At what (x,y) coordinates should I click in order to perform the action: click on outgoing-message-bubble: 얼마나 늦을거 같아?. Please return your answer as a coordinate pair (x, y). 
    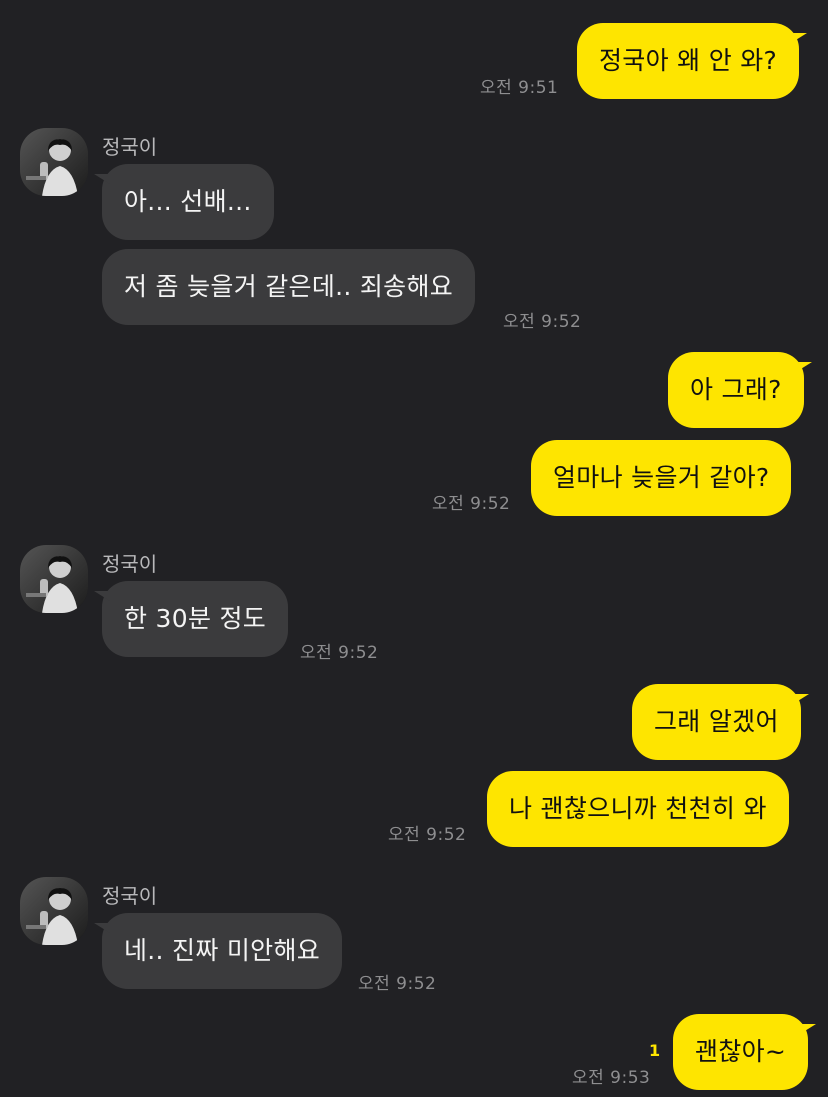
    Looking at the image, I should click on (661, 478).